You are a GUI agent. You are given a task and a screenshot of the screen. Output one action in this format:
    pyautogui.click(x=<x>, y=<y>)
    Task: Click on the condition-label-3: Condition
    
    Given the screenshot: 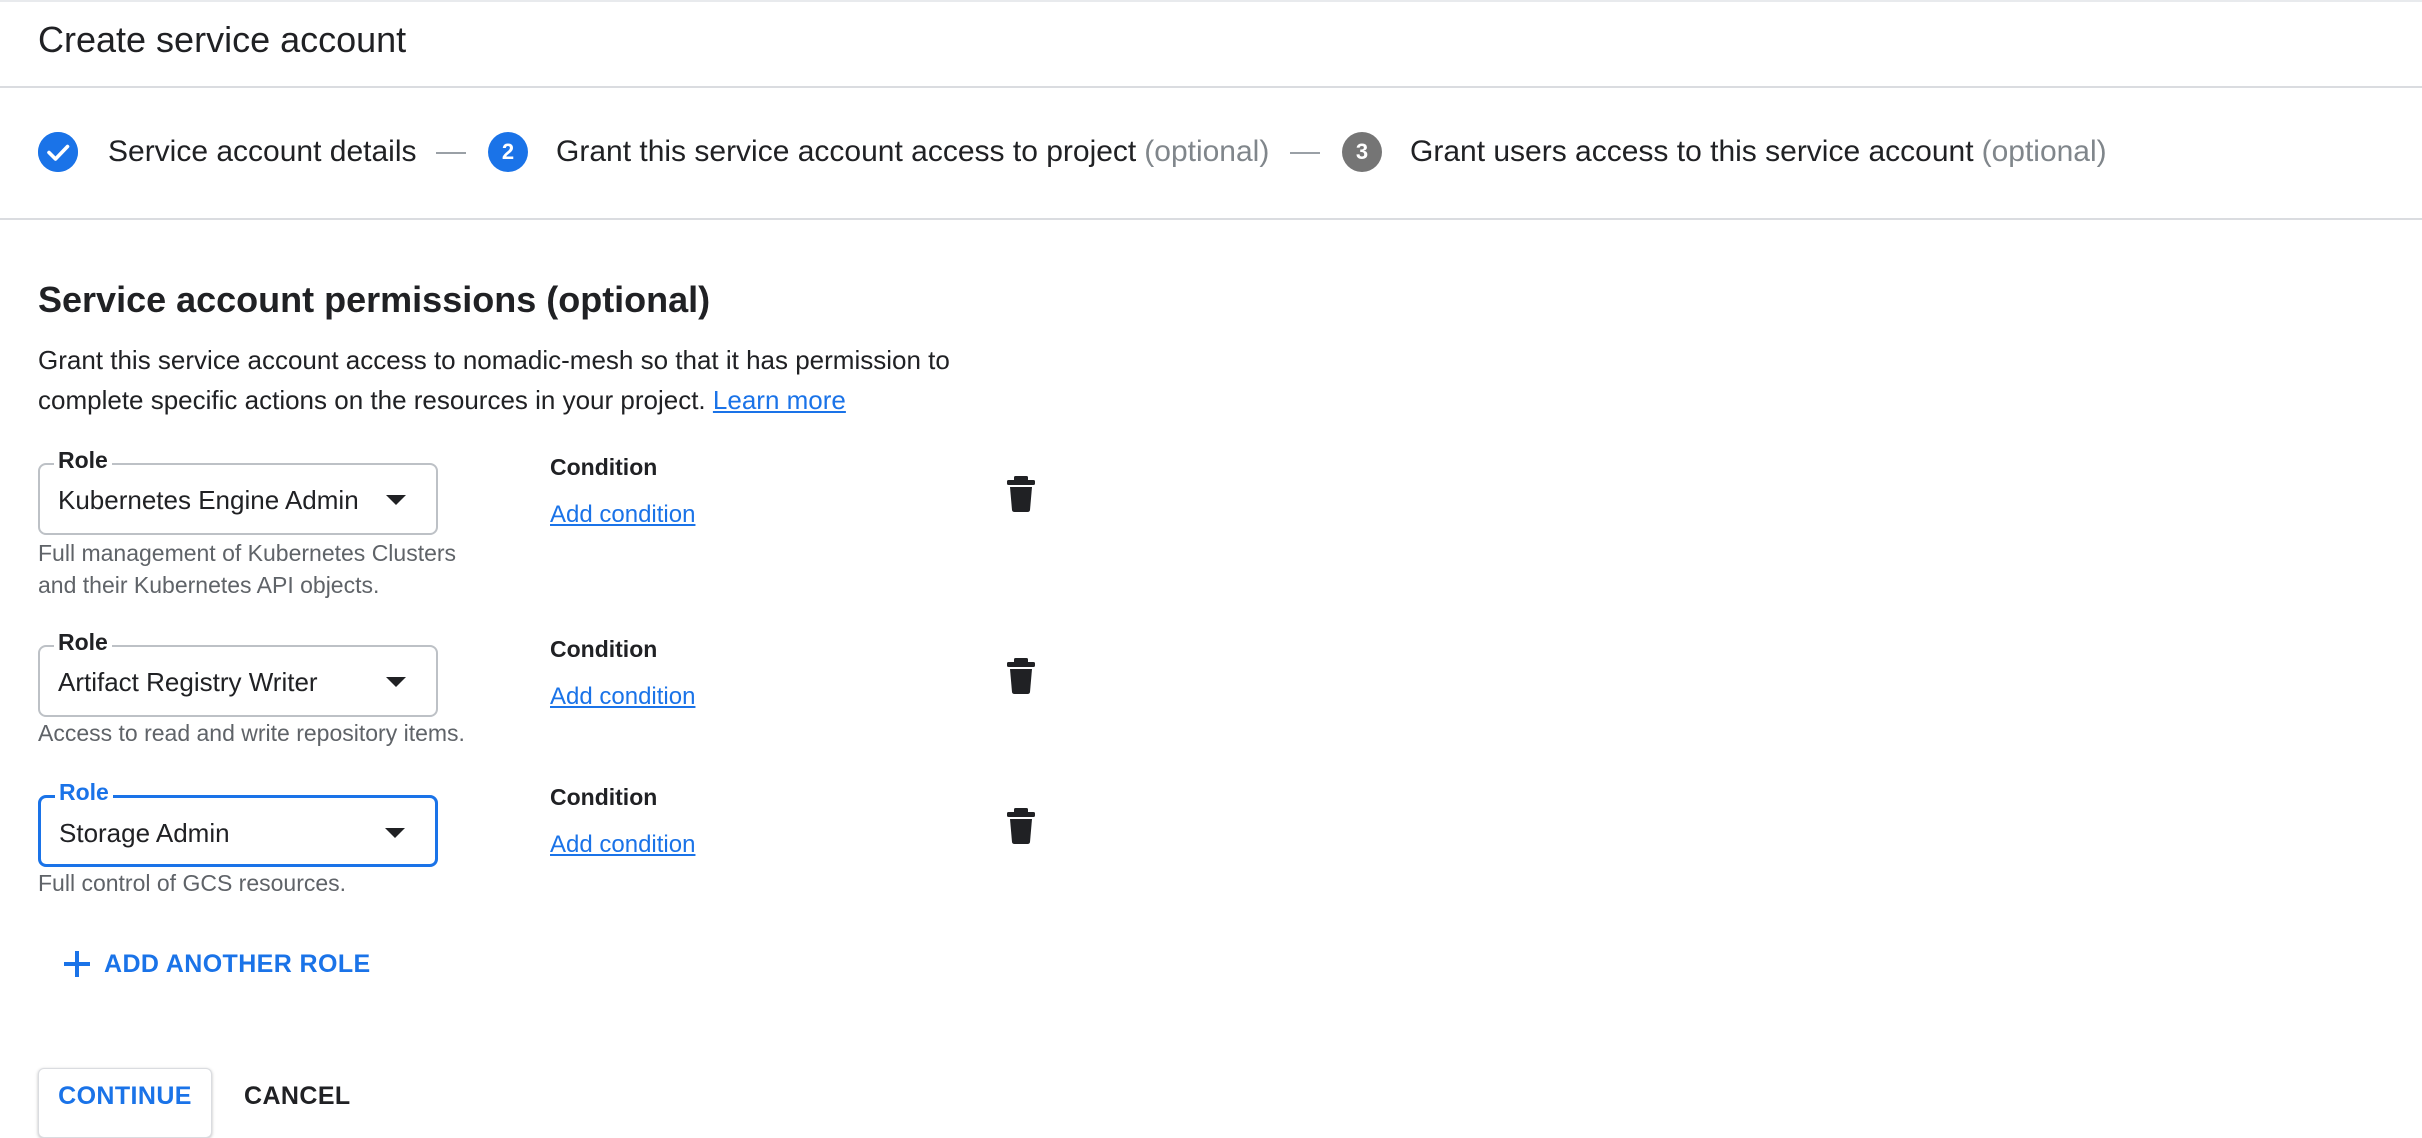 What is the action you would take?
    pyautogui.click(x=604, y=797)
    